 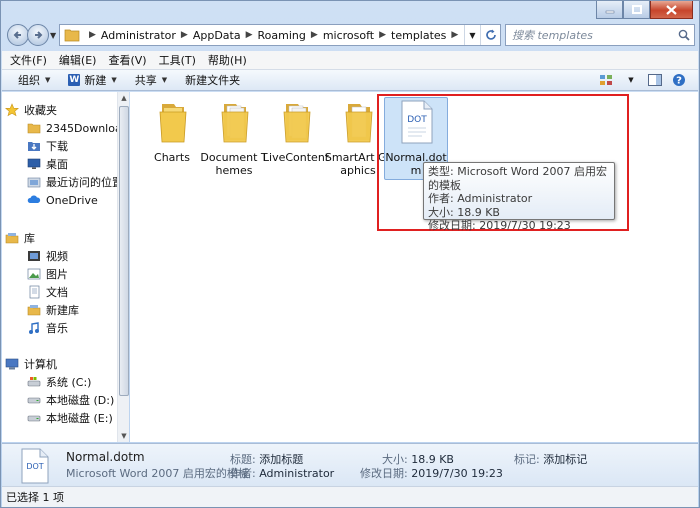 I want to click on sidebar-computer: 计算机, so click(x=30, y=364).